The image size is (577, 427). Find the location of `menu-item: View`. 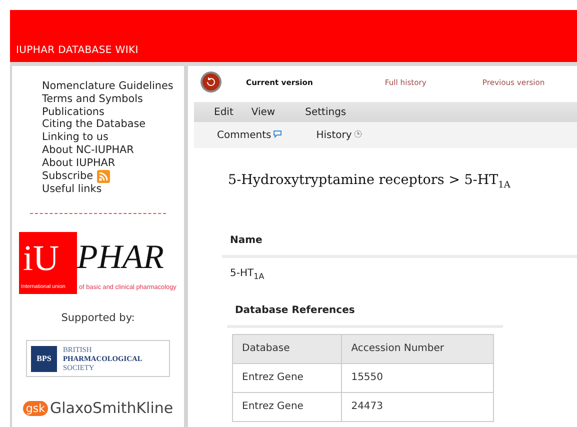

menu-item: View is located at coordinates (263, 112).